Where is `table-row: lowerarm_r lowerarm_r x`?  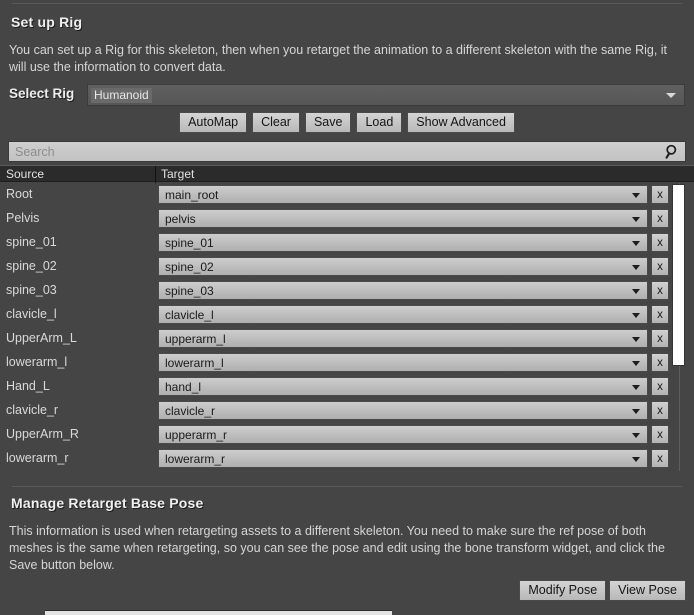
table-row: lowerarm_r lowerarm_r x is located at coordinates (347, 459).